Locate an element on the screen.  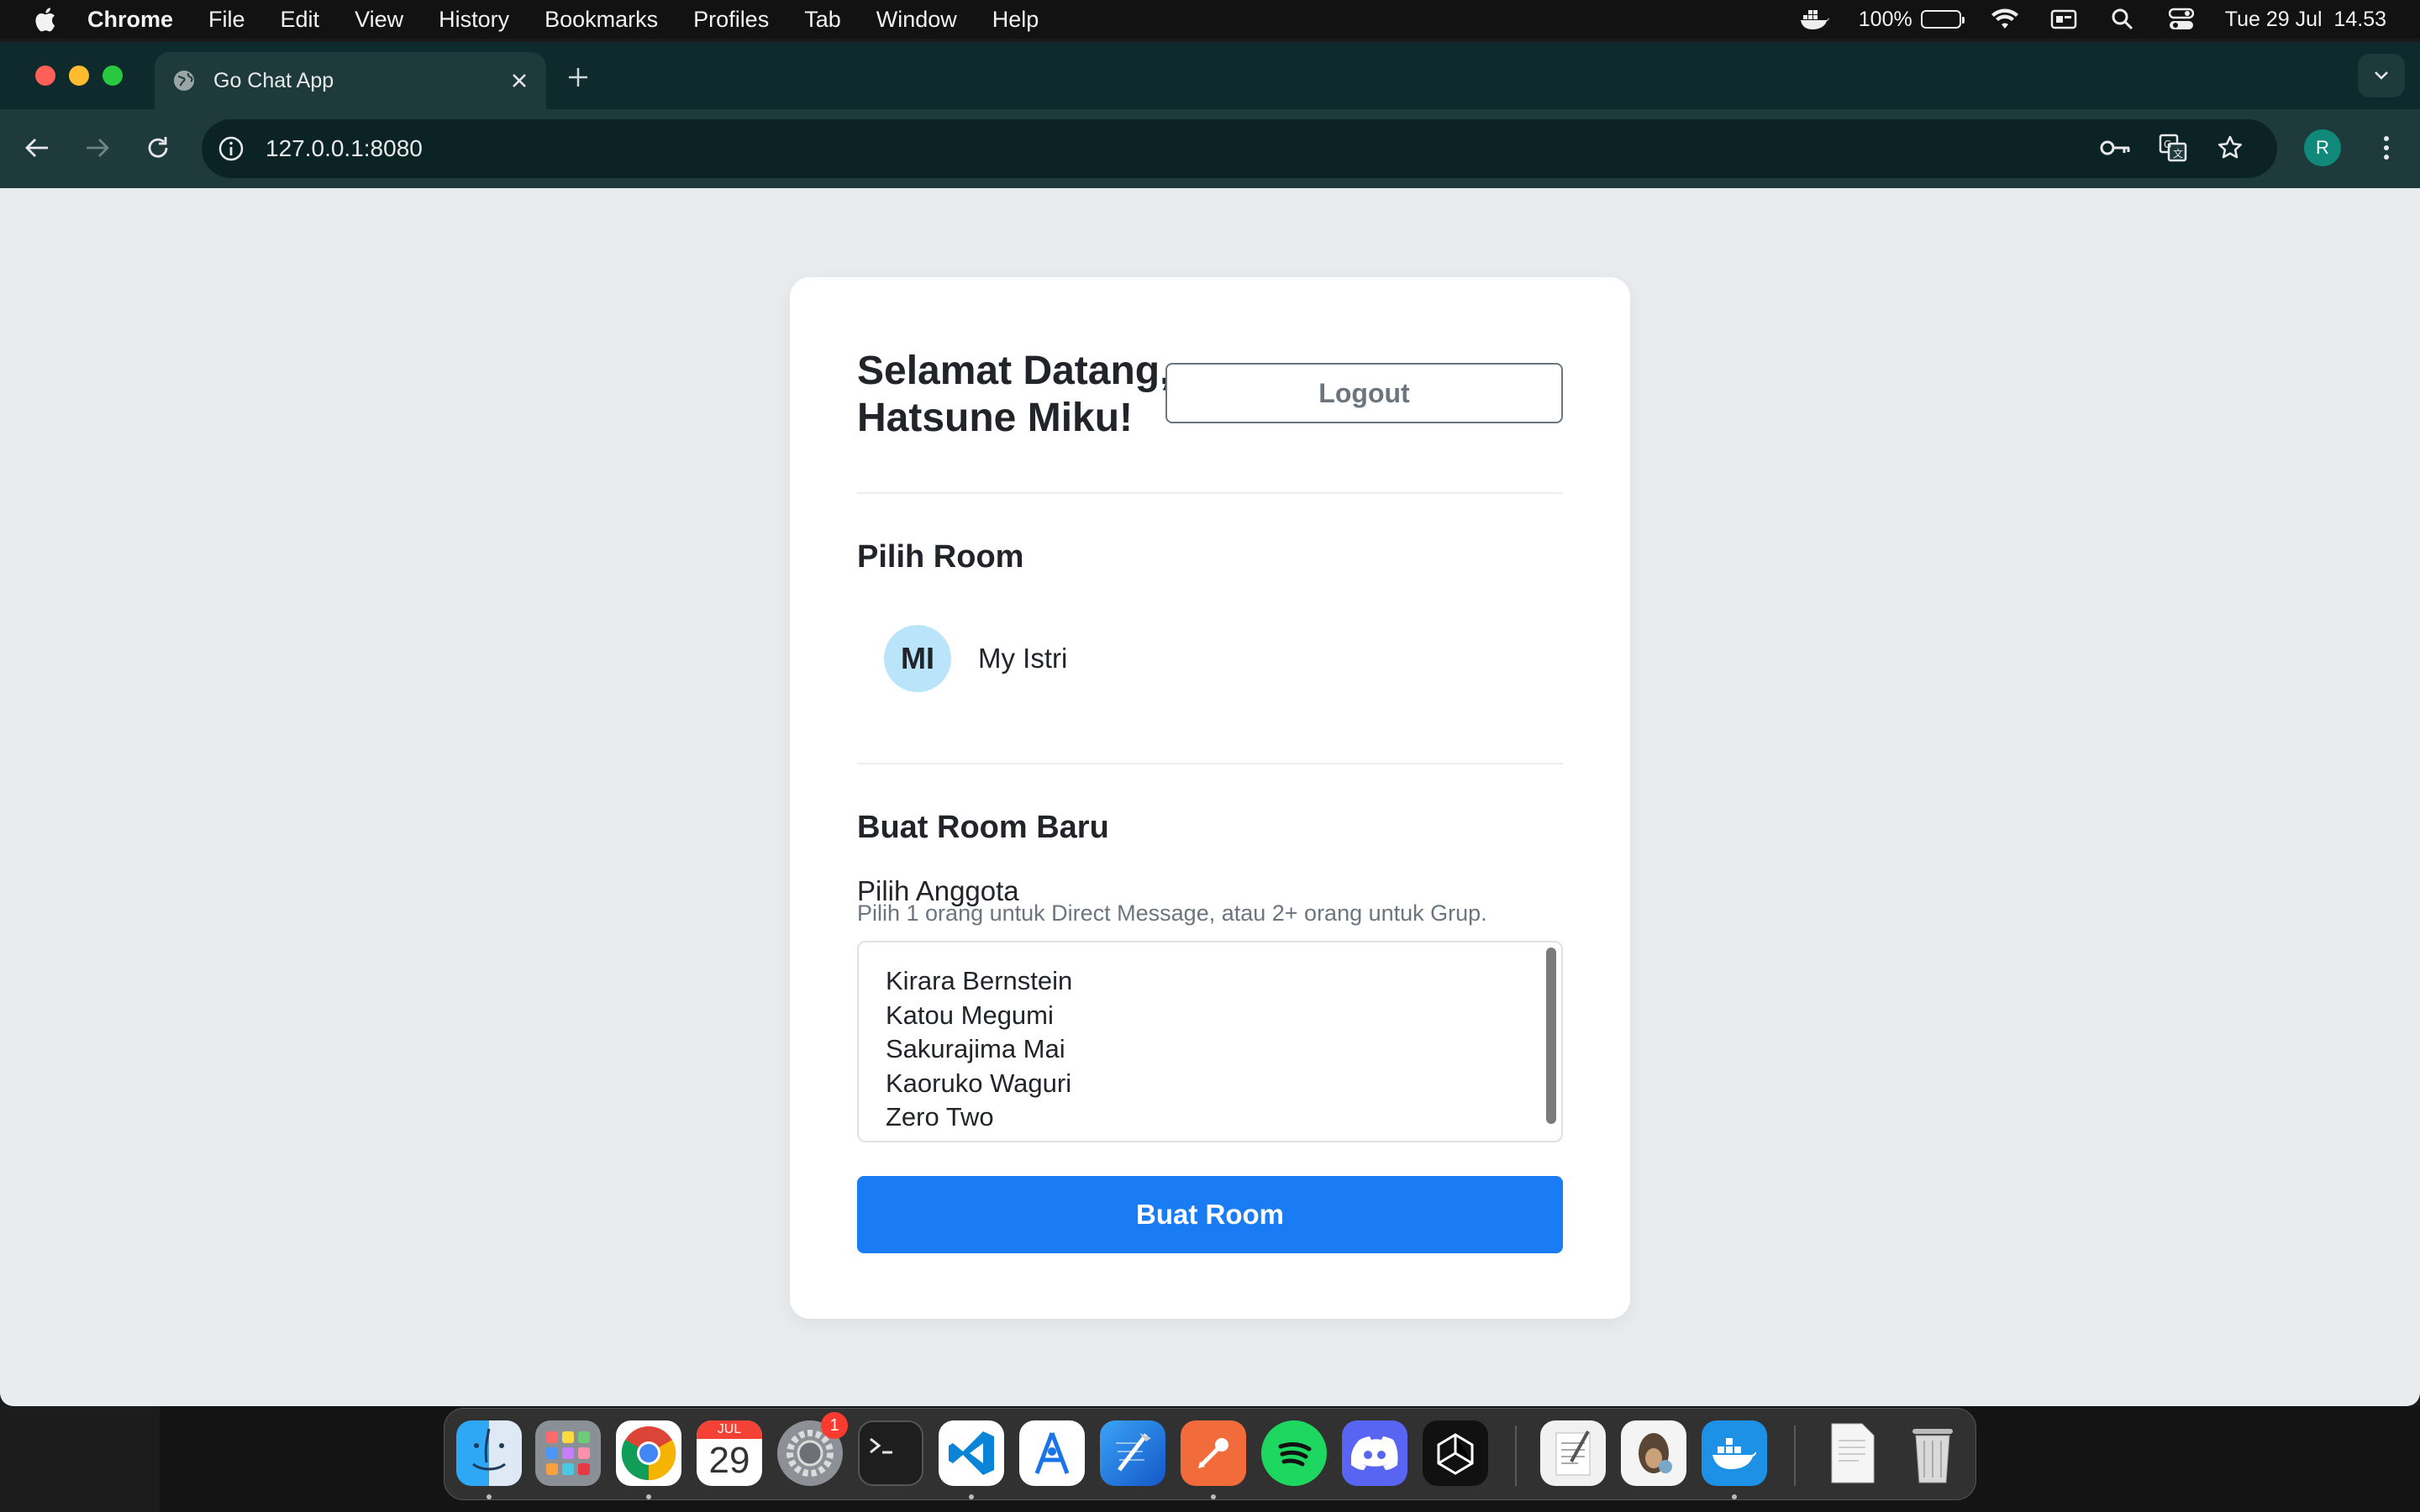
textedit-icon is located at coordinates (1573, 1453).